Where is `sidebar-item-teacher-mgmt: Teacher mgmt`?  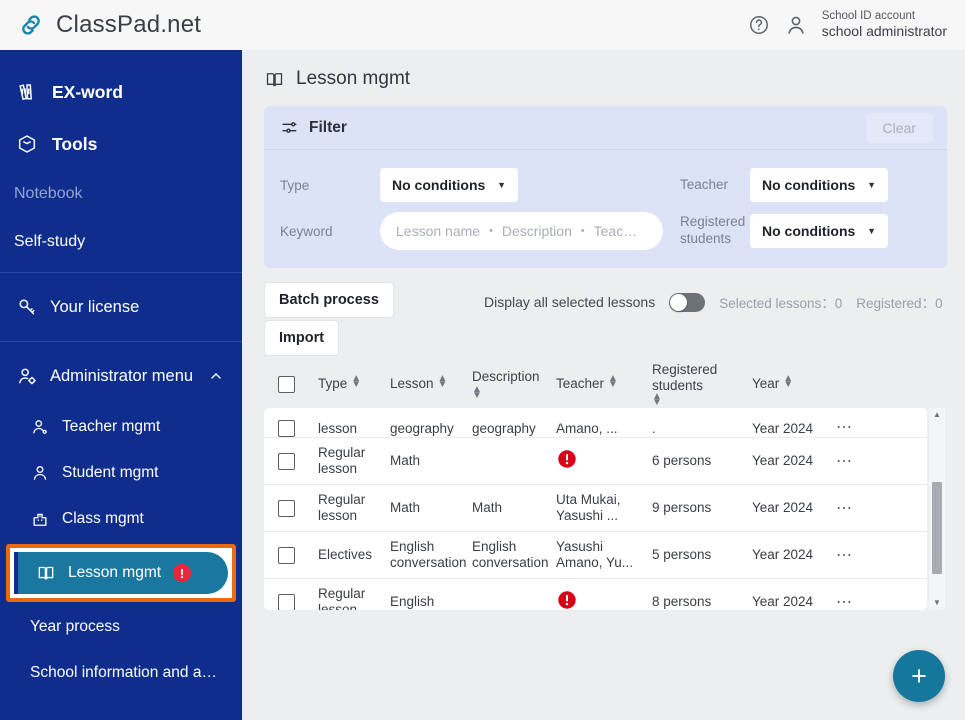 sidebar-item-teacher-mgmt: Teacher mgmt is located at coordinates (121, 427).